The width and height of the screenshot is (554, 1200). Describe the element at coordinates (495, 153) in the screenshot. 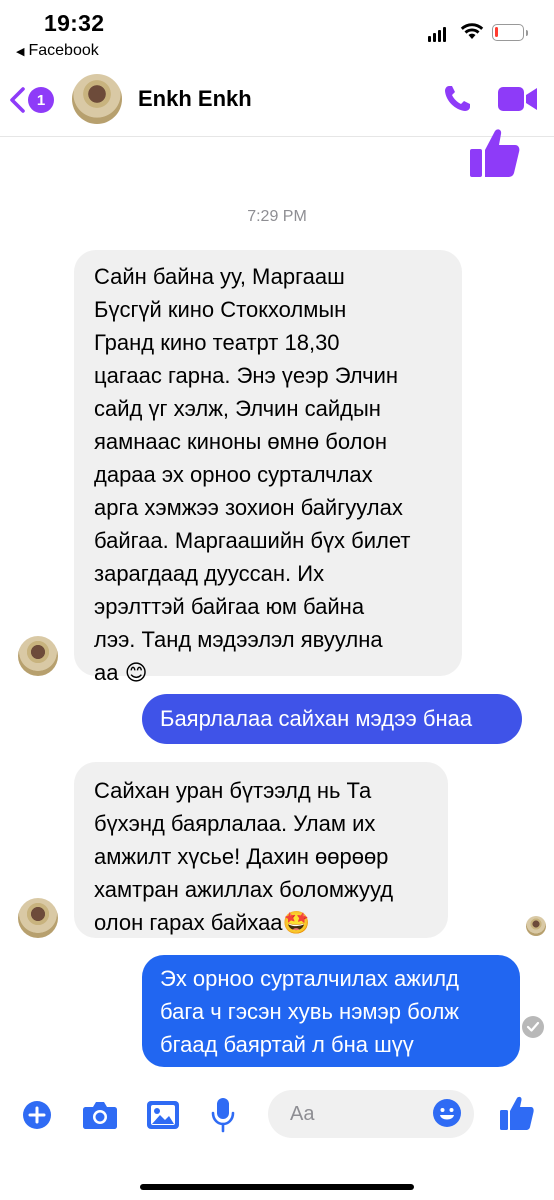

I see `sent-like-thumbs-up-icon` at that location.